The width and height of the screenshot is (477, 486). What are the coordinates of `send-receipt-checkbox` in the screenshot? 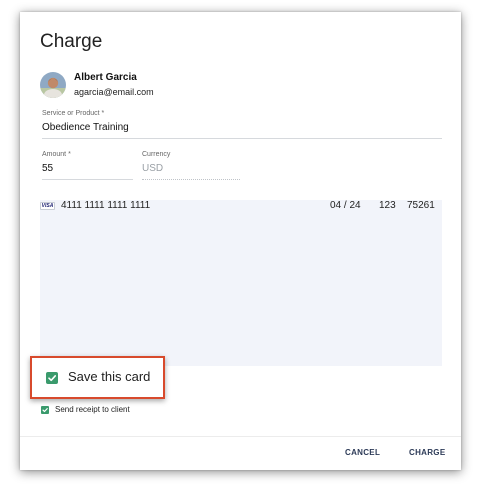 It's located at (45, 409).